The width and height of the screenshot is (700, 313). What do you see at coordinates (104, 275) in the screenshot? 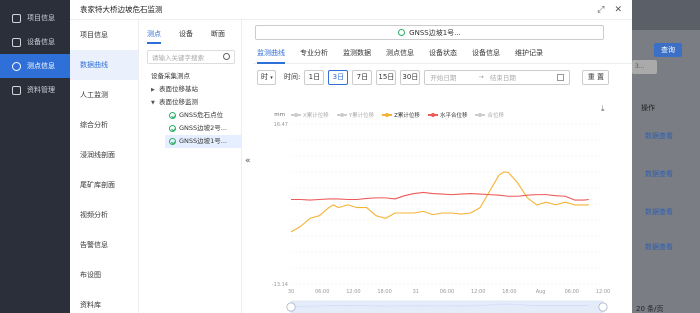
I see `modal-menu-item: 布设图` at bounding box center [104, 275].